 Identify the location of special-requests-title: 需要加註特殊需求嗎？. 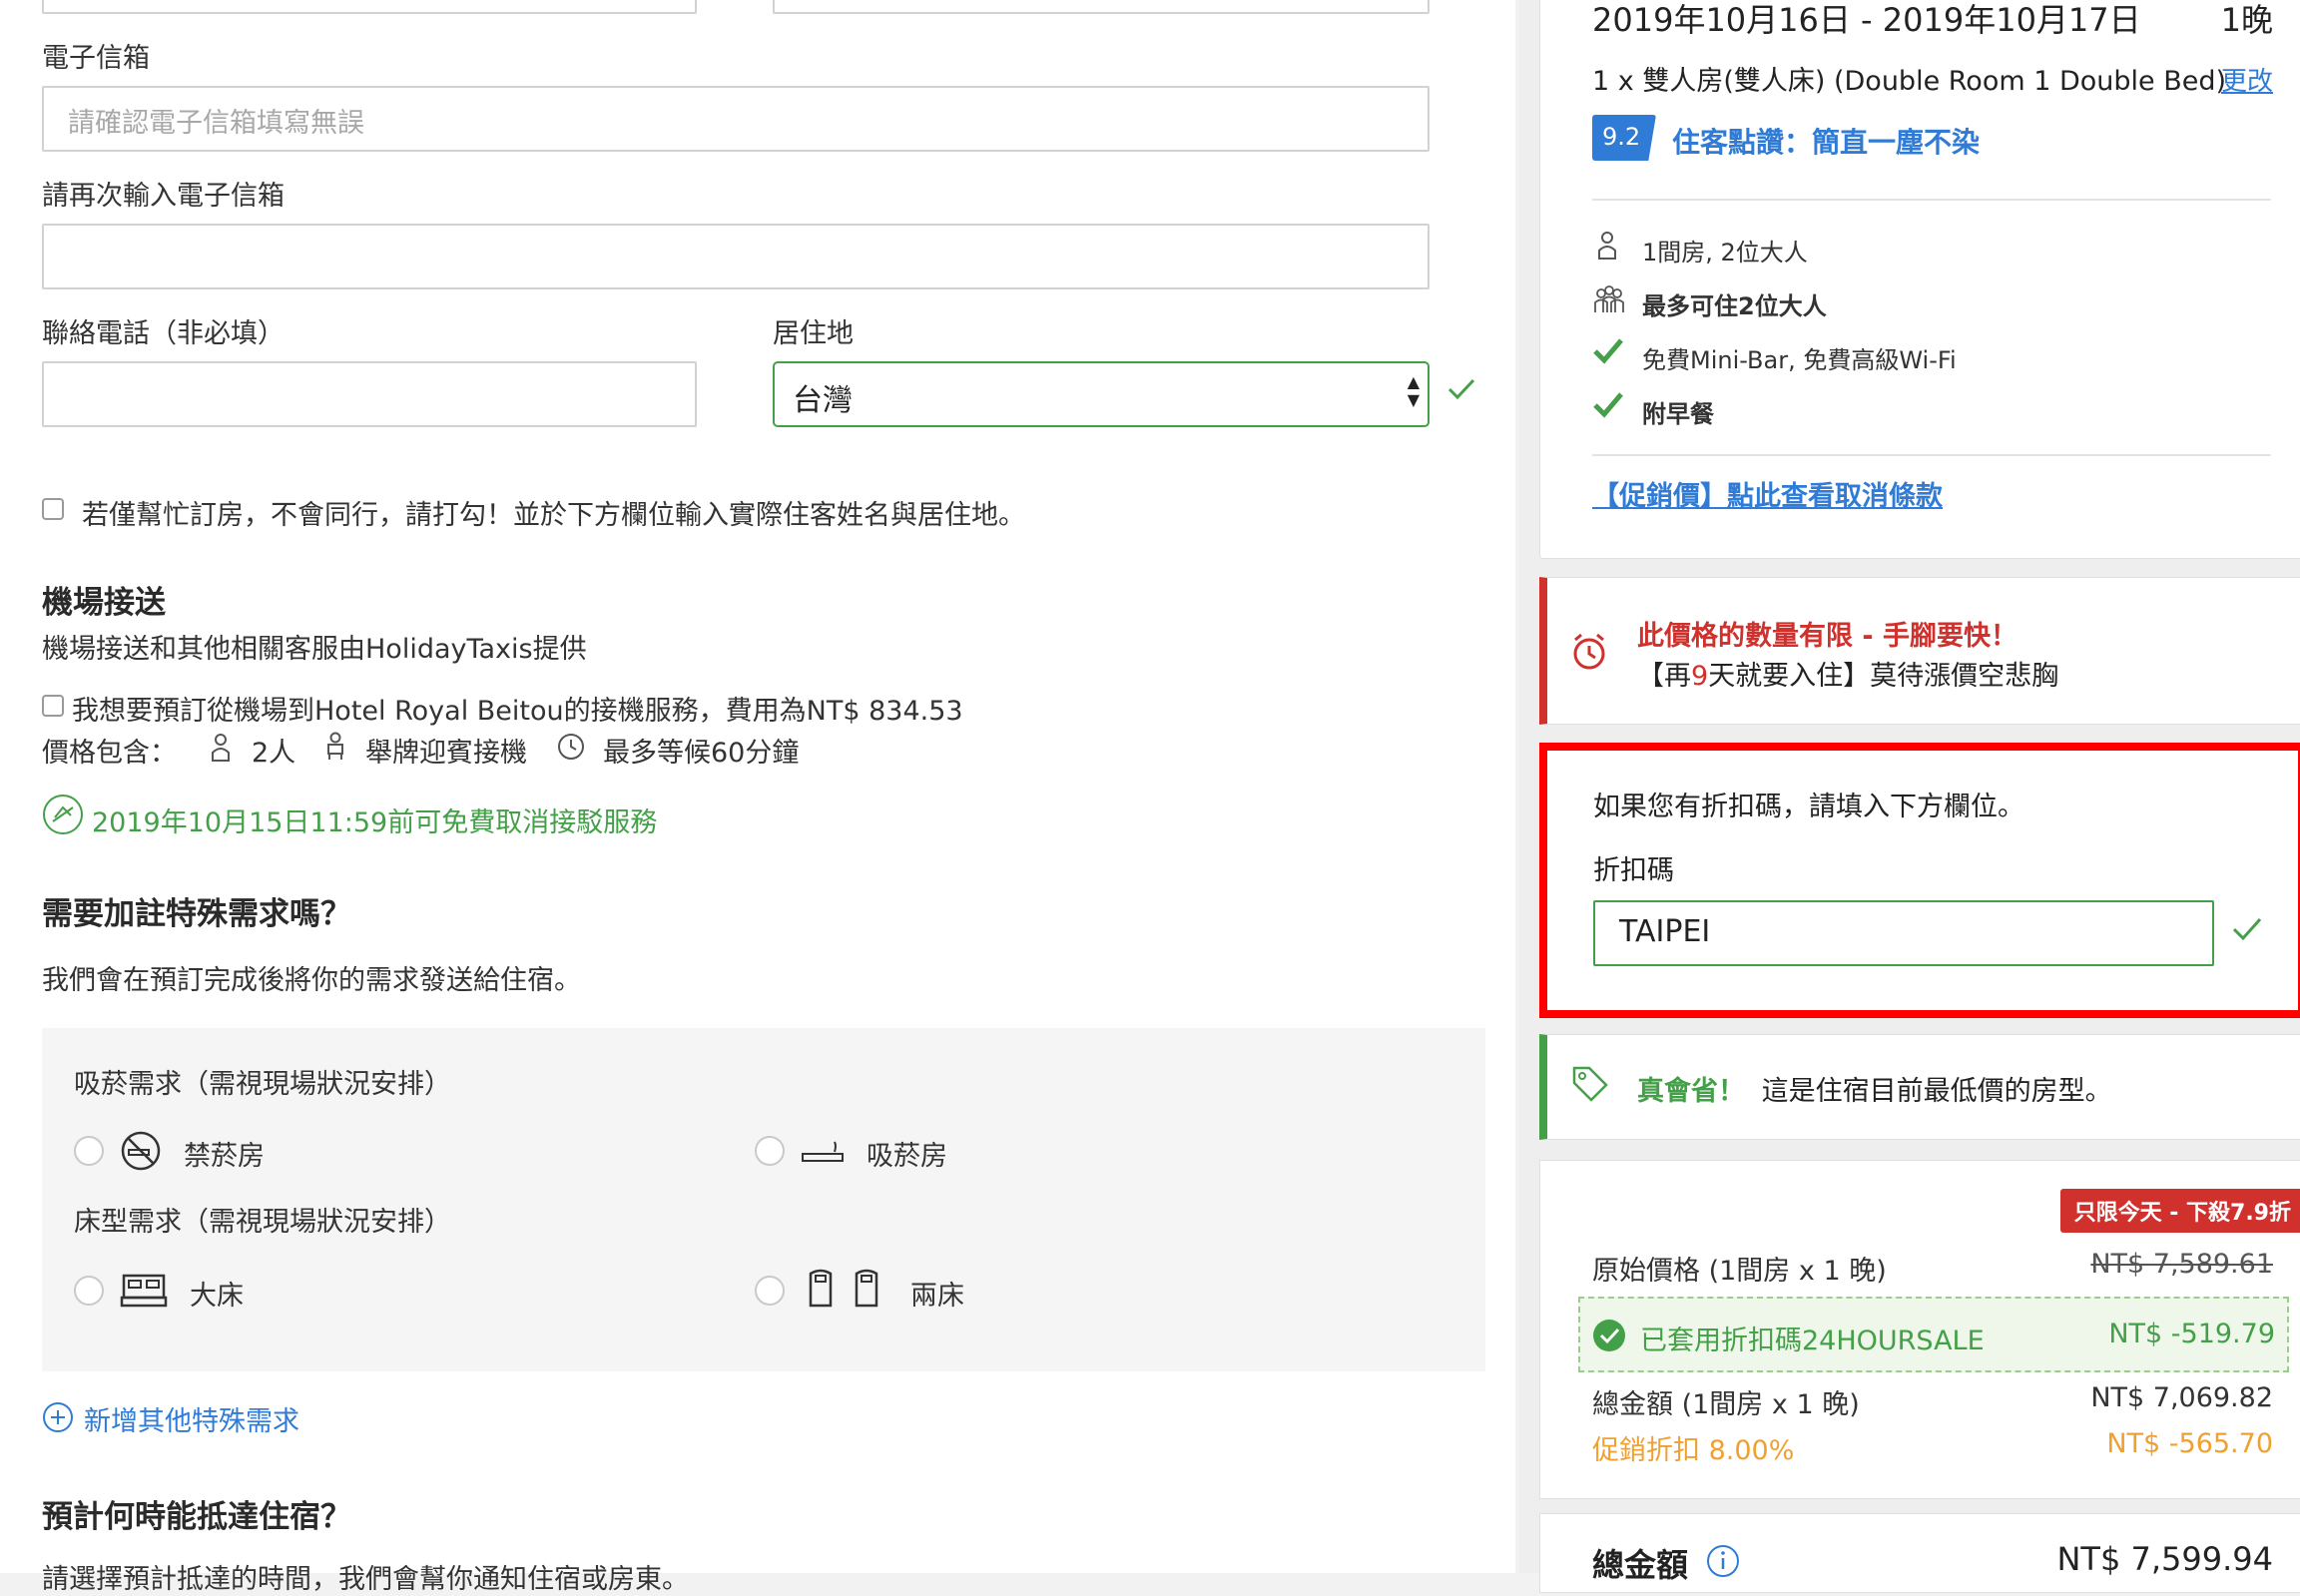
(196, 914).